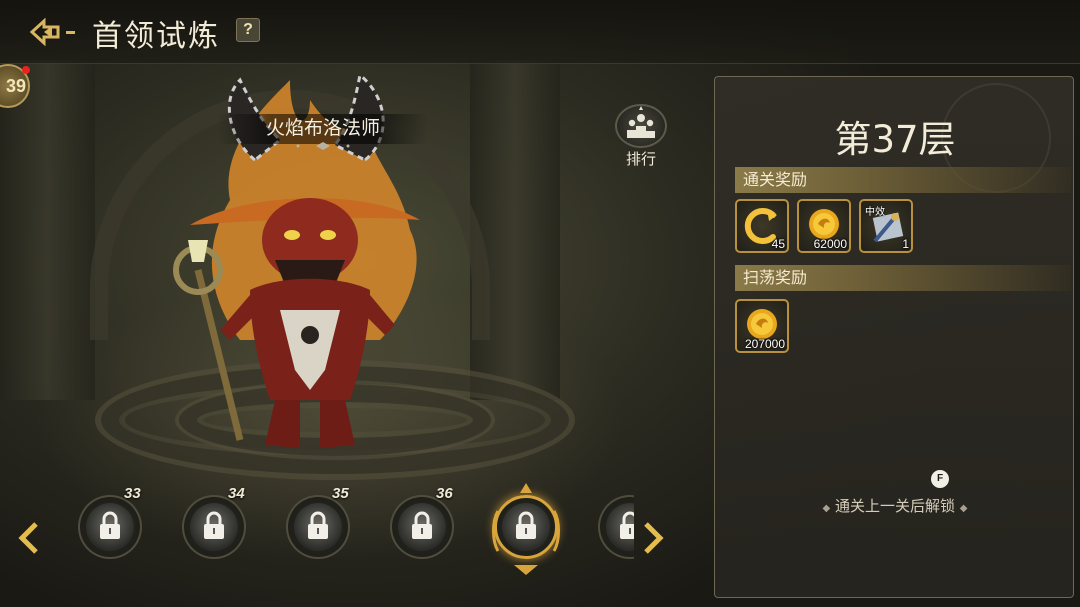 Image resolution: width=1080 pixels, height=607 pixels. Describe the element at coordinates (653, 538) in the screenshot. I see `next-level-arrow-icon` at that location.